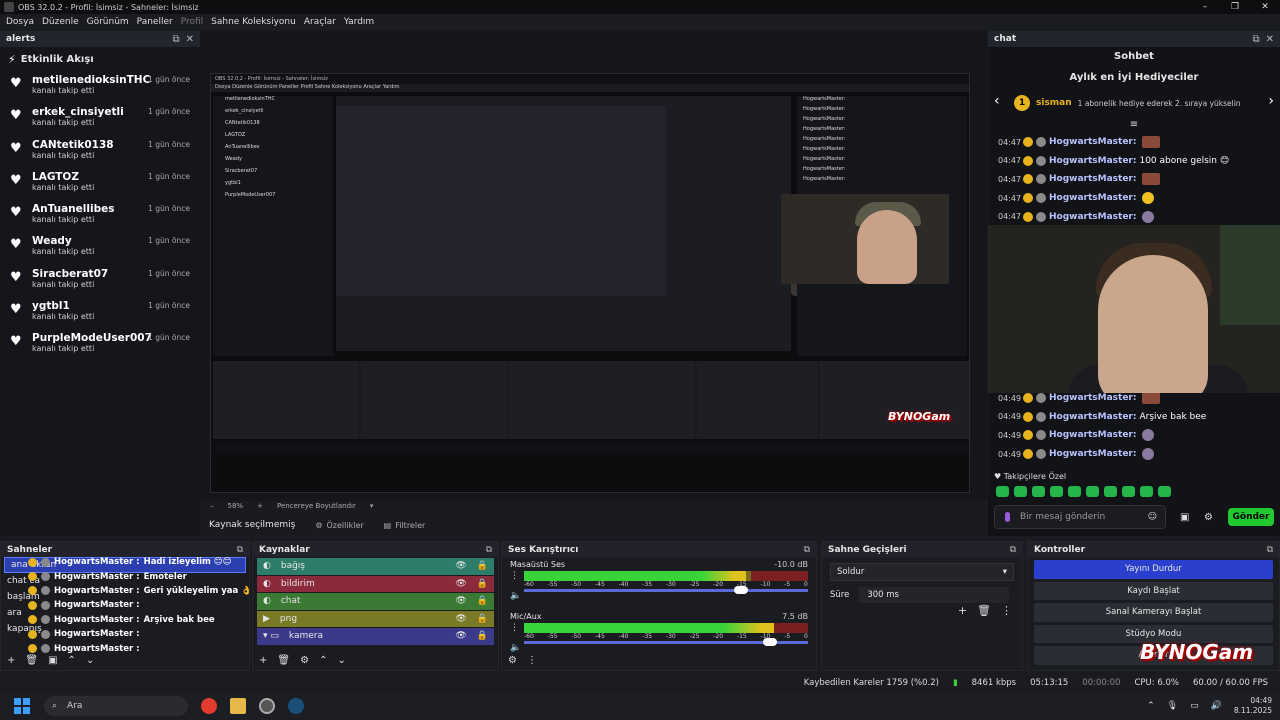 This screenshot has width=1280, height=720. I want to click on stop-stream-button: Yayını Durdur, so click(1153, 569).